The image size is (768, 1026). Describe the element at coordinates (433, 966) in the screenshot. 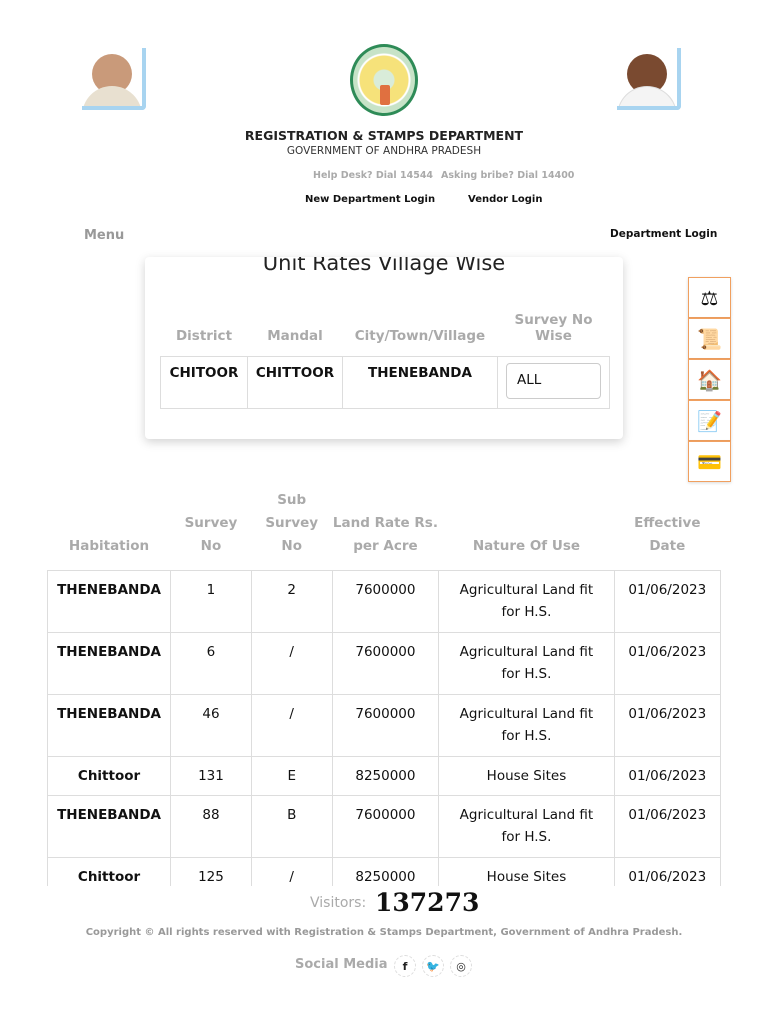

I see `twitter-icon: 🐦` at that location.